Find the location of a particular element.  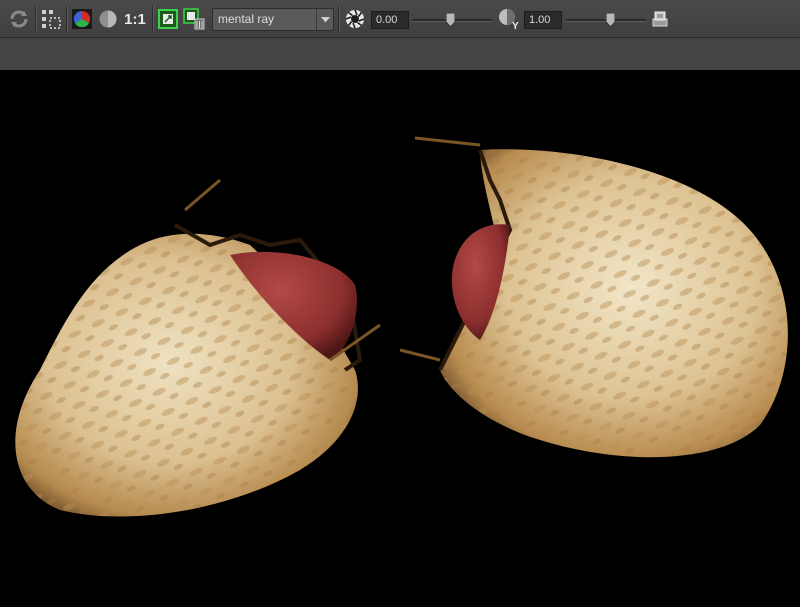

rgb-channels-icon is located at coordinates (82, 19).